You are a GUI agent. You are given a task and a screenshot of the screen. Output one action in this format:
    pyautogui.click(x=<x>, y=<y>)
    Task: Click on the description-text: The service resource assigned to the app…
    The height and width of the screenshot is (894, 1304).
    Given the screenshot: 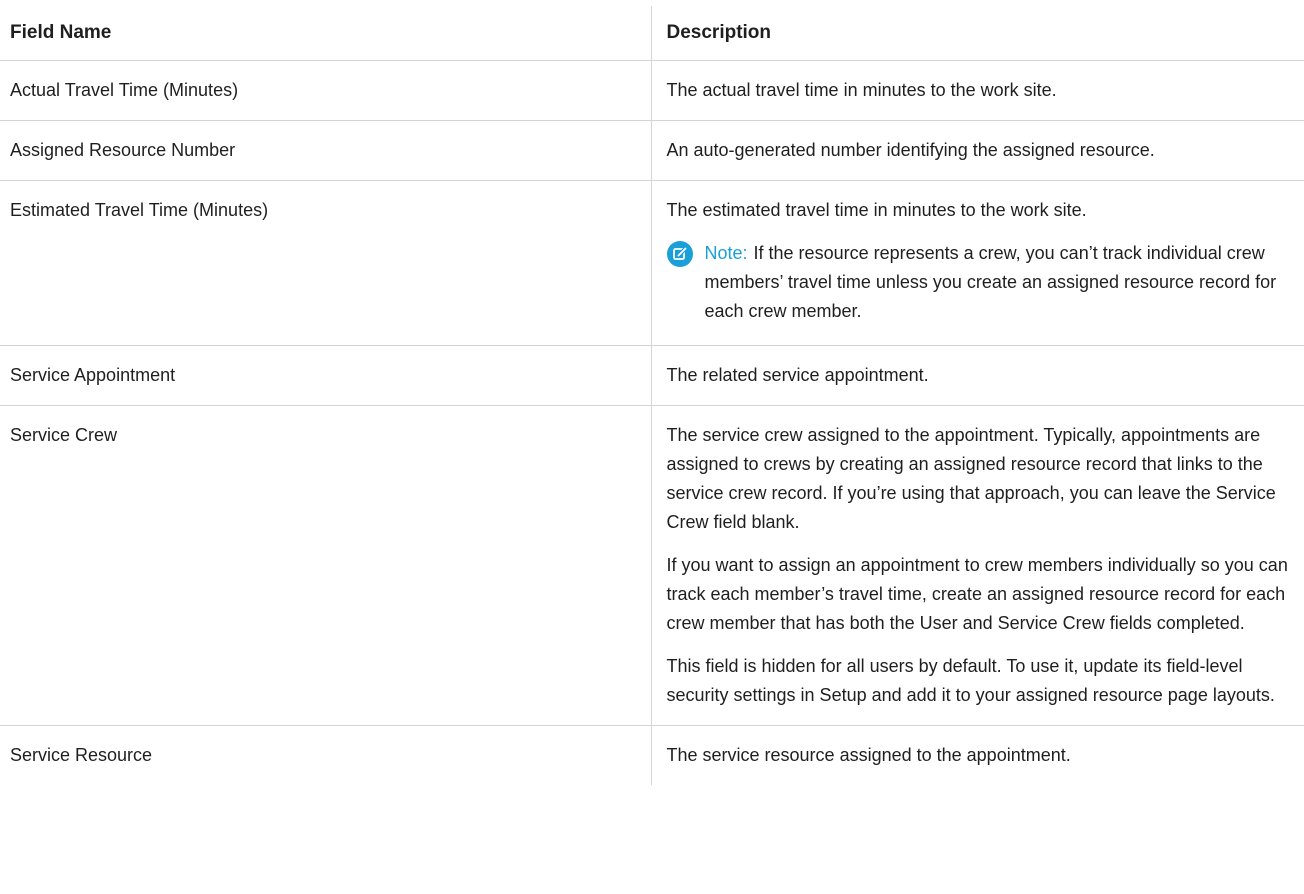 What is the action you would take?
    pyautogui.click(x=868, y=755)
    